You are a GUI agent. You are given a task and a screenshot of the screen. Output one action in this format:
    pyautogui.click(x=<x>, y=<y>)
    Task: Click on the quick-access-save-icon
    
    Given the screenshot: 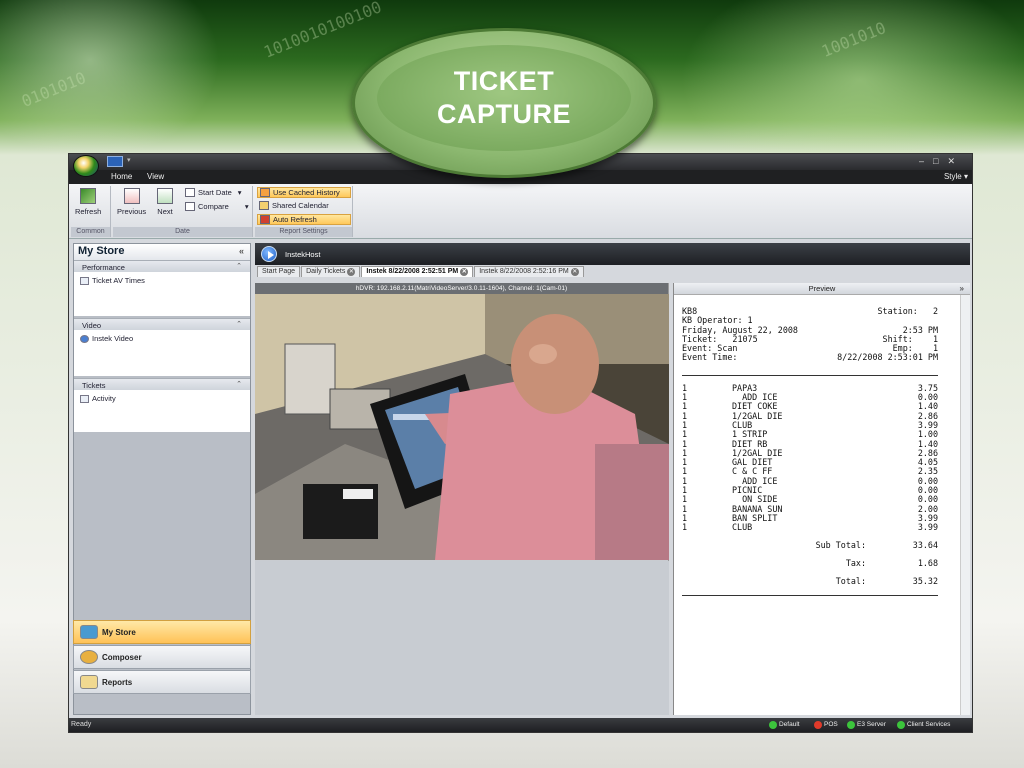 What is the action you would take?
    pyautogui.click(x=115, y=161)
    